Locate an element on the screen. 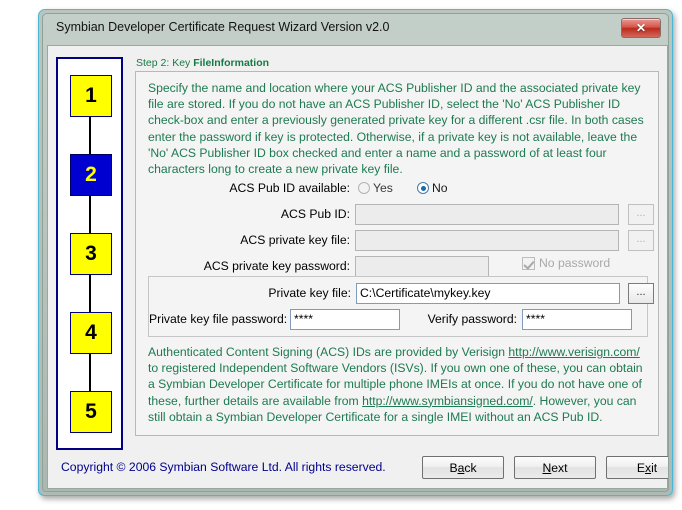  no-password-checkbox-group: No password is located at coordinates (566, 263).